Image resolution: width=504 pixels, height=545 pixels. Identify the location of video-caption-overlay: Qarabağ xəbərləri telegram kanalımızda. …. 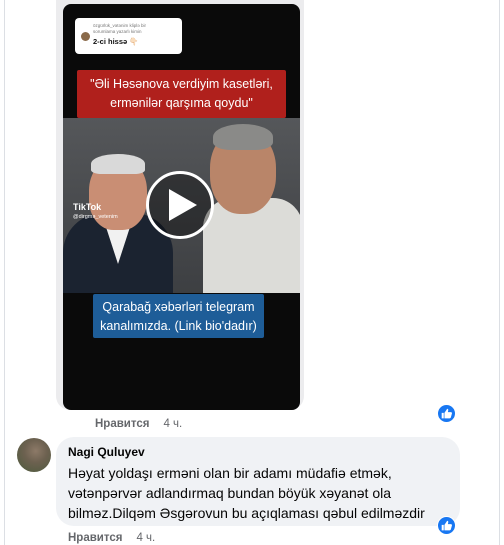
(178, 316).